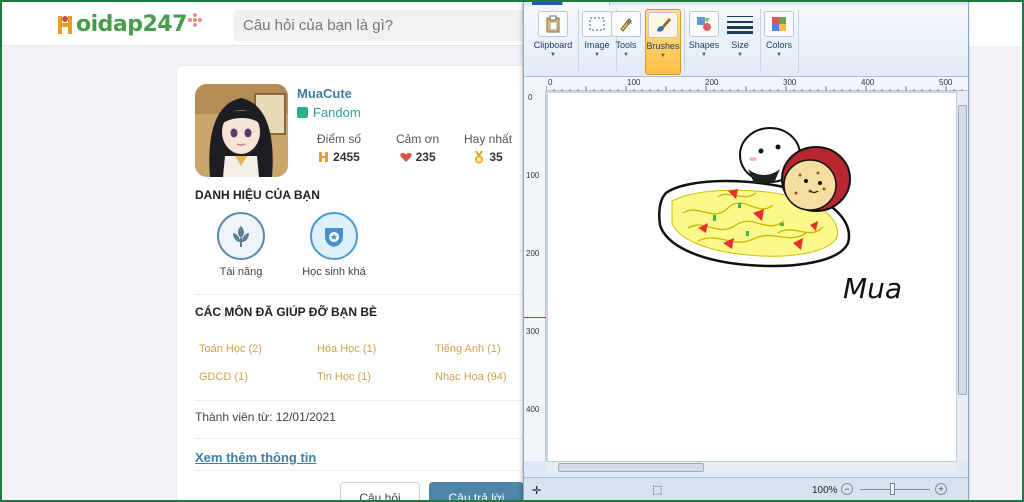 The width and height of the screenshot is (1024, 502). I want to click on ruler-corner, so click(535, 84).